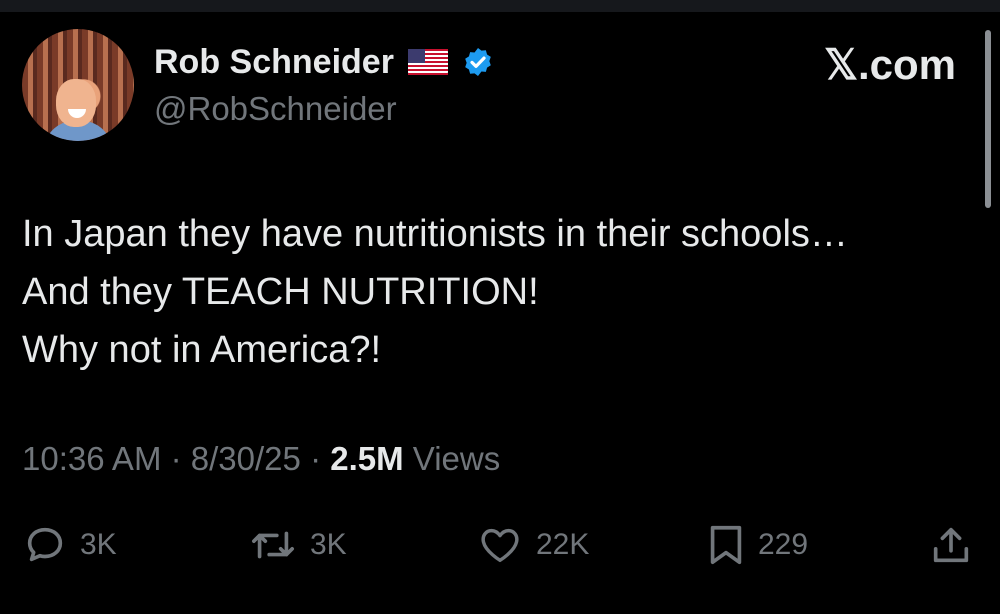 Image resolution: width=1000 pixels, height=614 pixels. Describe the element at coordinates (563, 544) in the screenshot. I see `like-count: 22K` at that location.